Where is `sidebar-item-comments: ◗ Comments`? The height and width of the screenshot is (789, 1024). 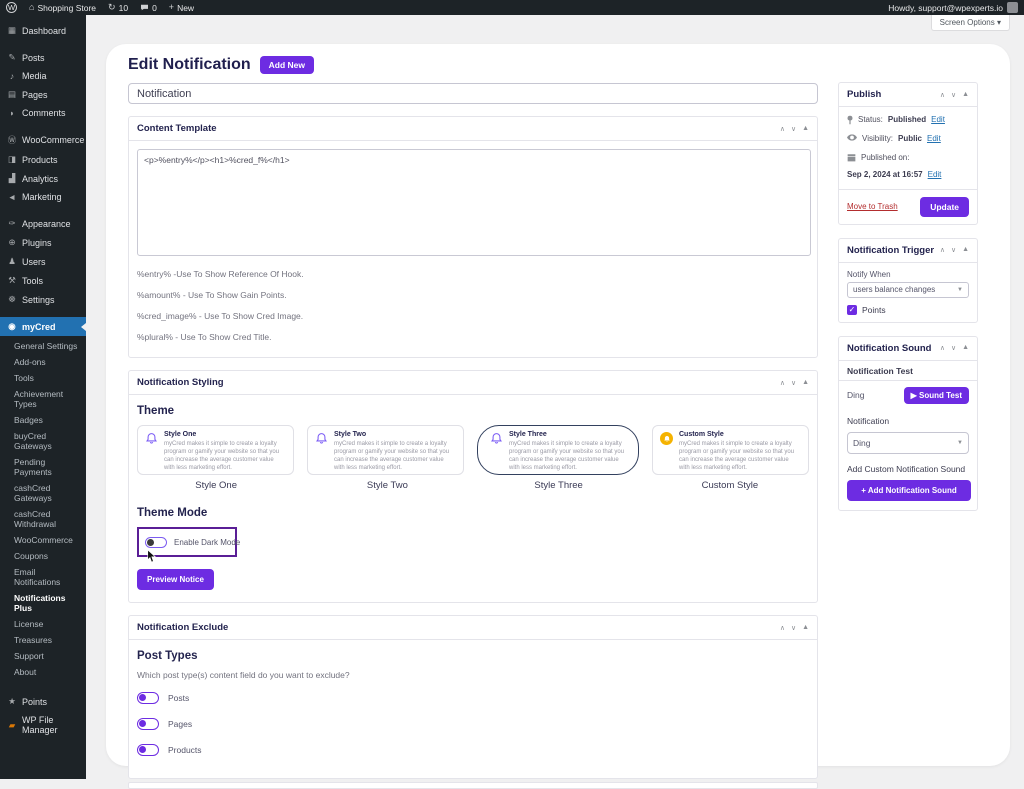
sidebar-item-comments: ◗ Comments is located at coordinates (43, 113).